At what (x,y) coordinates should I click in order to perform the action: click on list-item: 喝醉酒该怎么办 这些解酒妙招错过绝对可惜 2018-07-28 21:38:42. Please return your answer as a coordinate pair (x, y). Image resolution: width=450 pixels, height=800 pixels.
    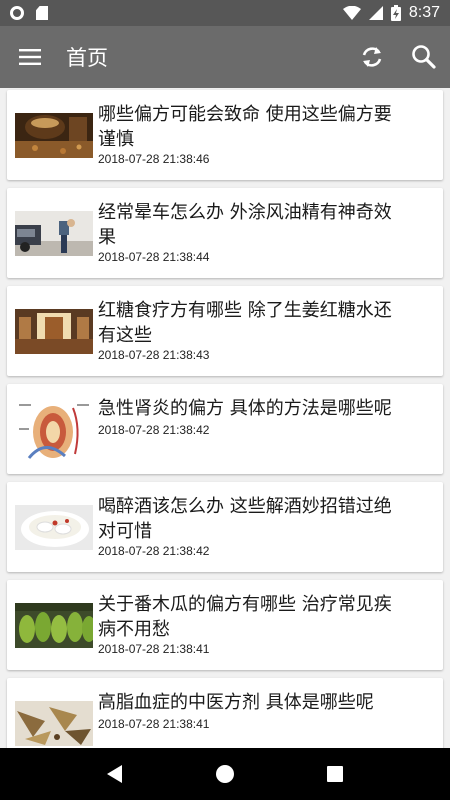
    Looking at the image, I should click on (225, 527).